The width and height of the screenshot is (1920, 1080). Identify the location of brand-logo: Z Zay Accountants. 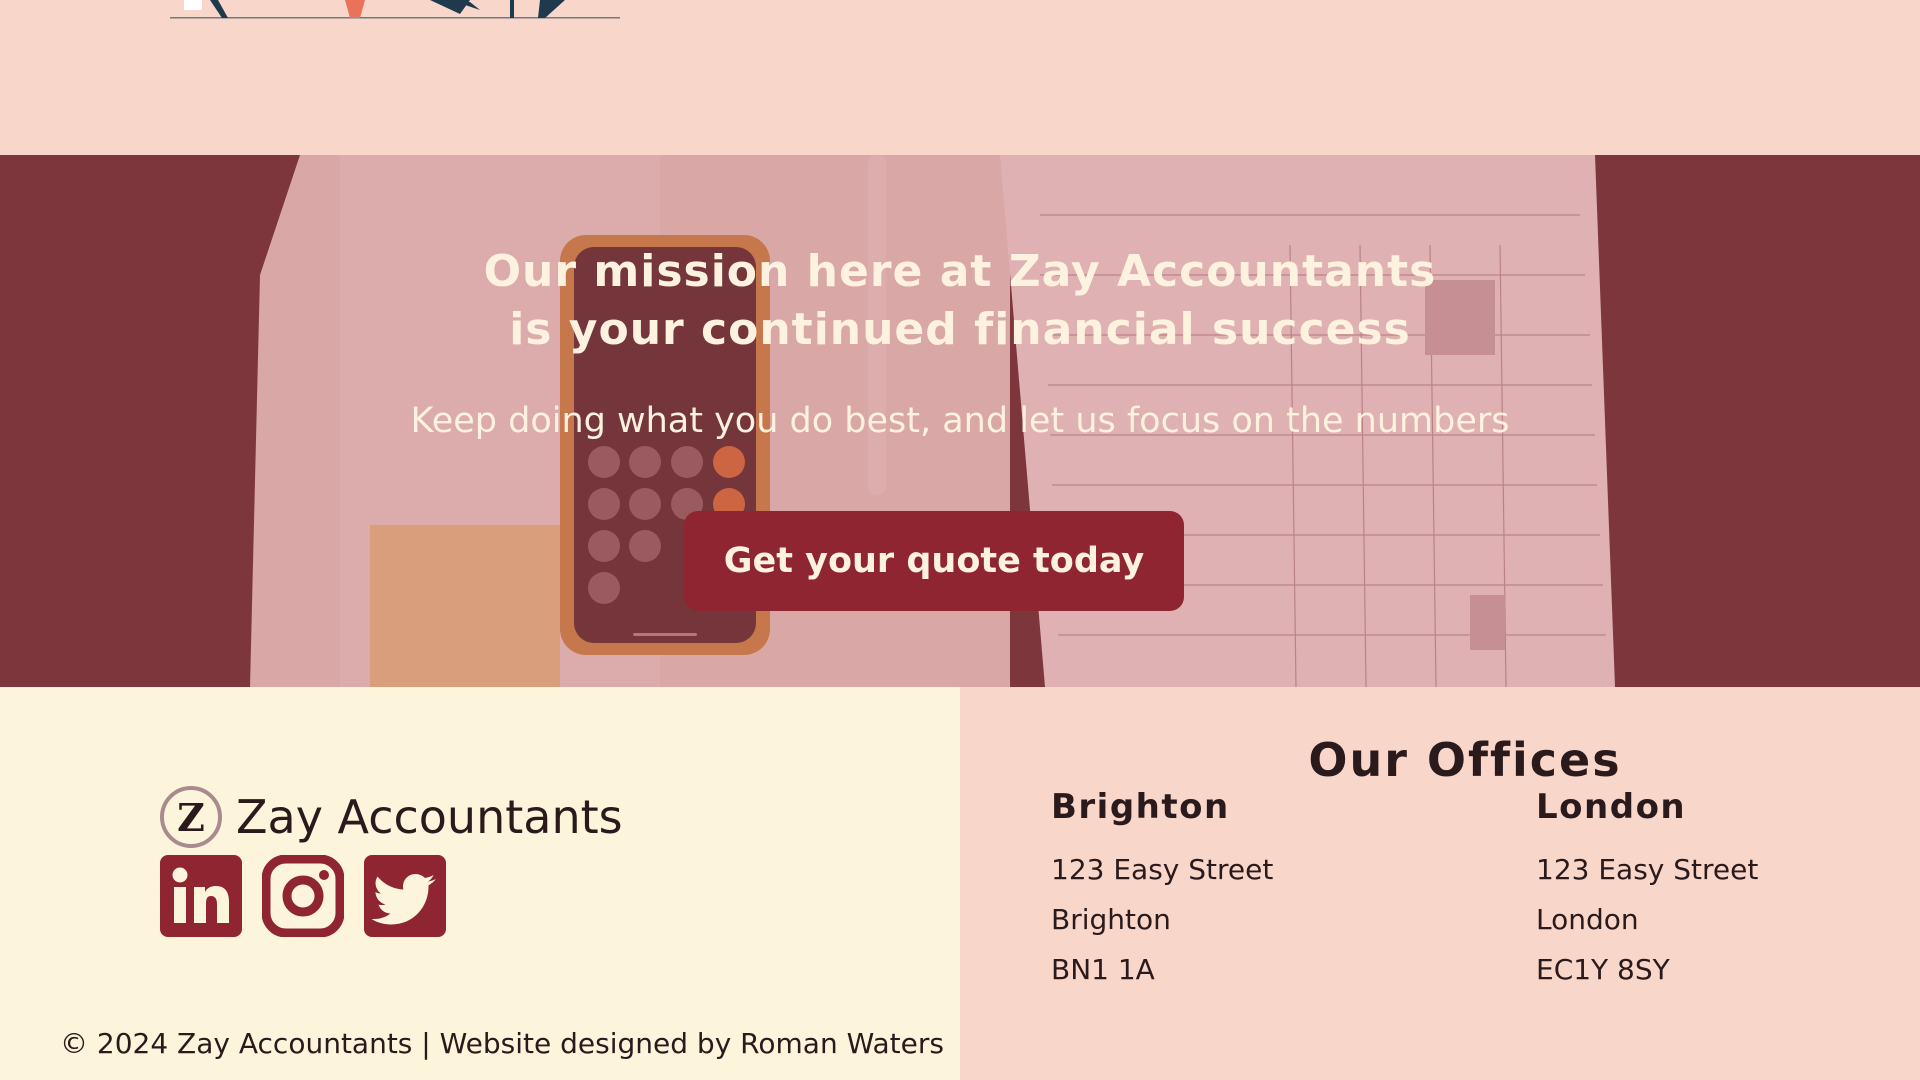
(391, 817).